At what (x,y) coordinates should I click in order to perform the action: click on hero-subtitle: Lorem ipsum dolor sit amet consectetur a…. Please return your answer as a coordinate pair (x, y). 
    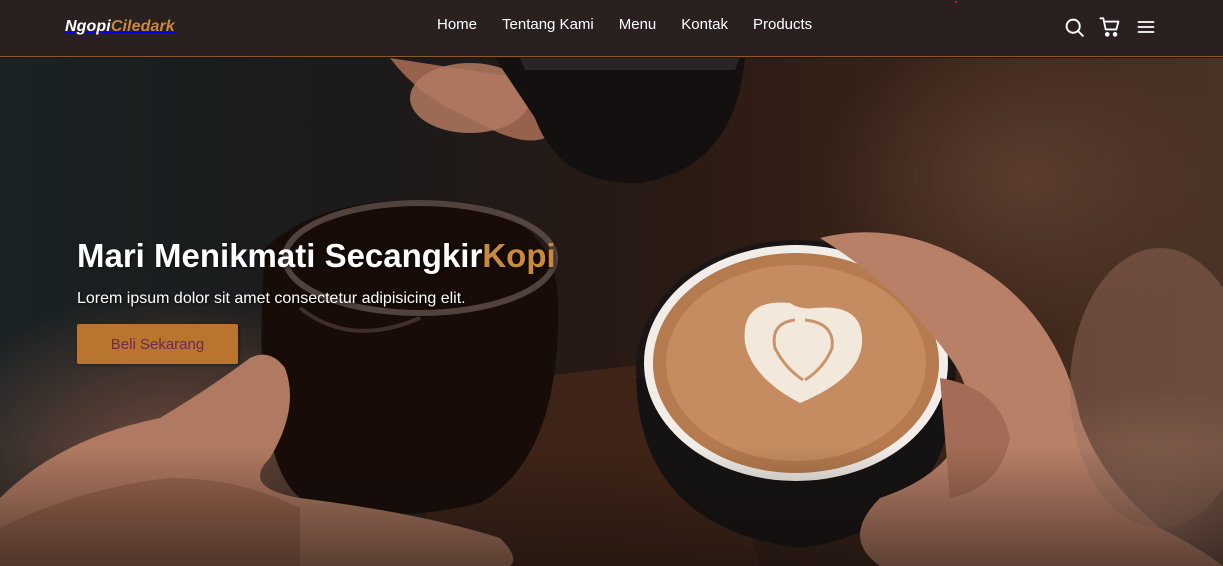
    Looking at the image, I should click on (271, 298).